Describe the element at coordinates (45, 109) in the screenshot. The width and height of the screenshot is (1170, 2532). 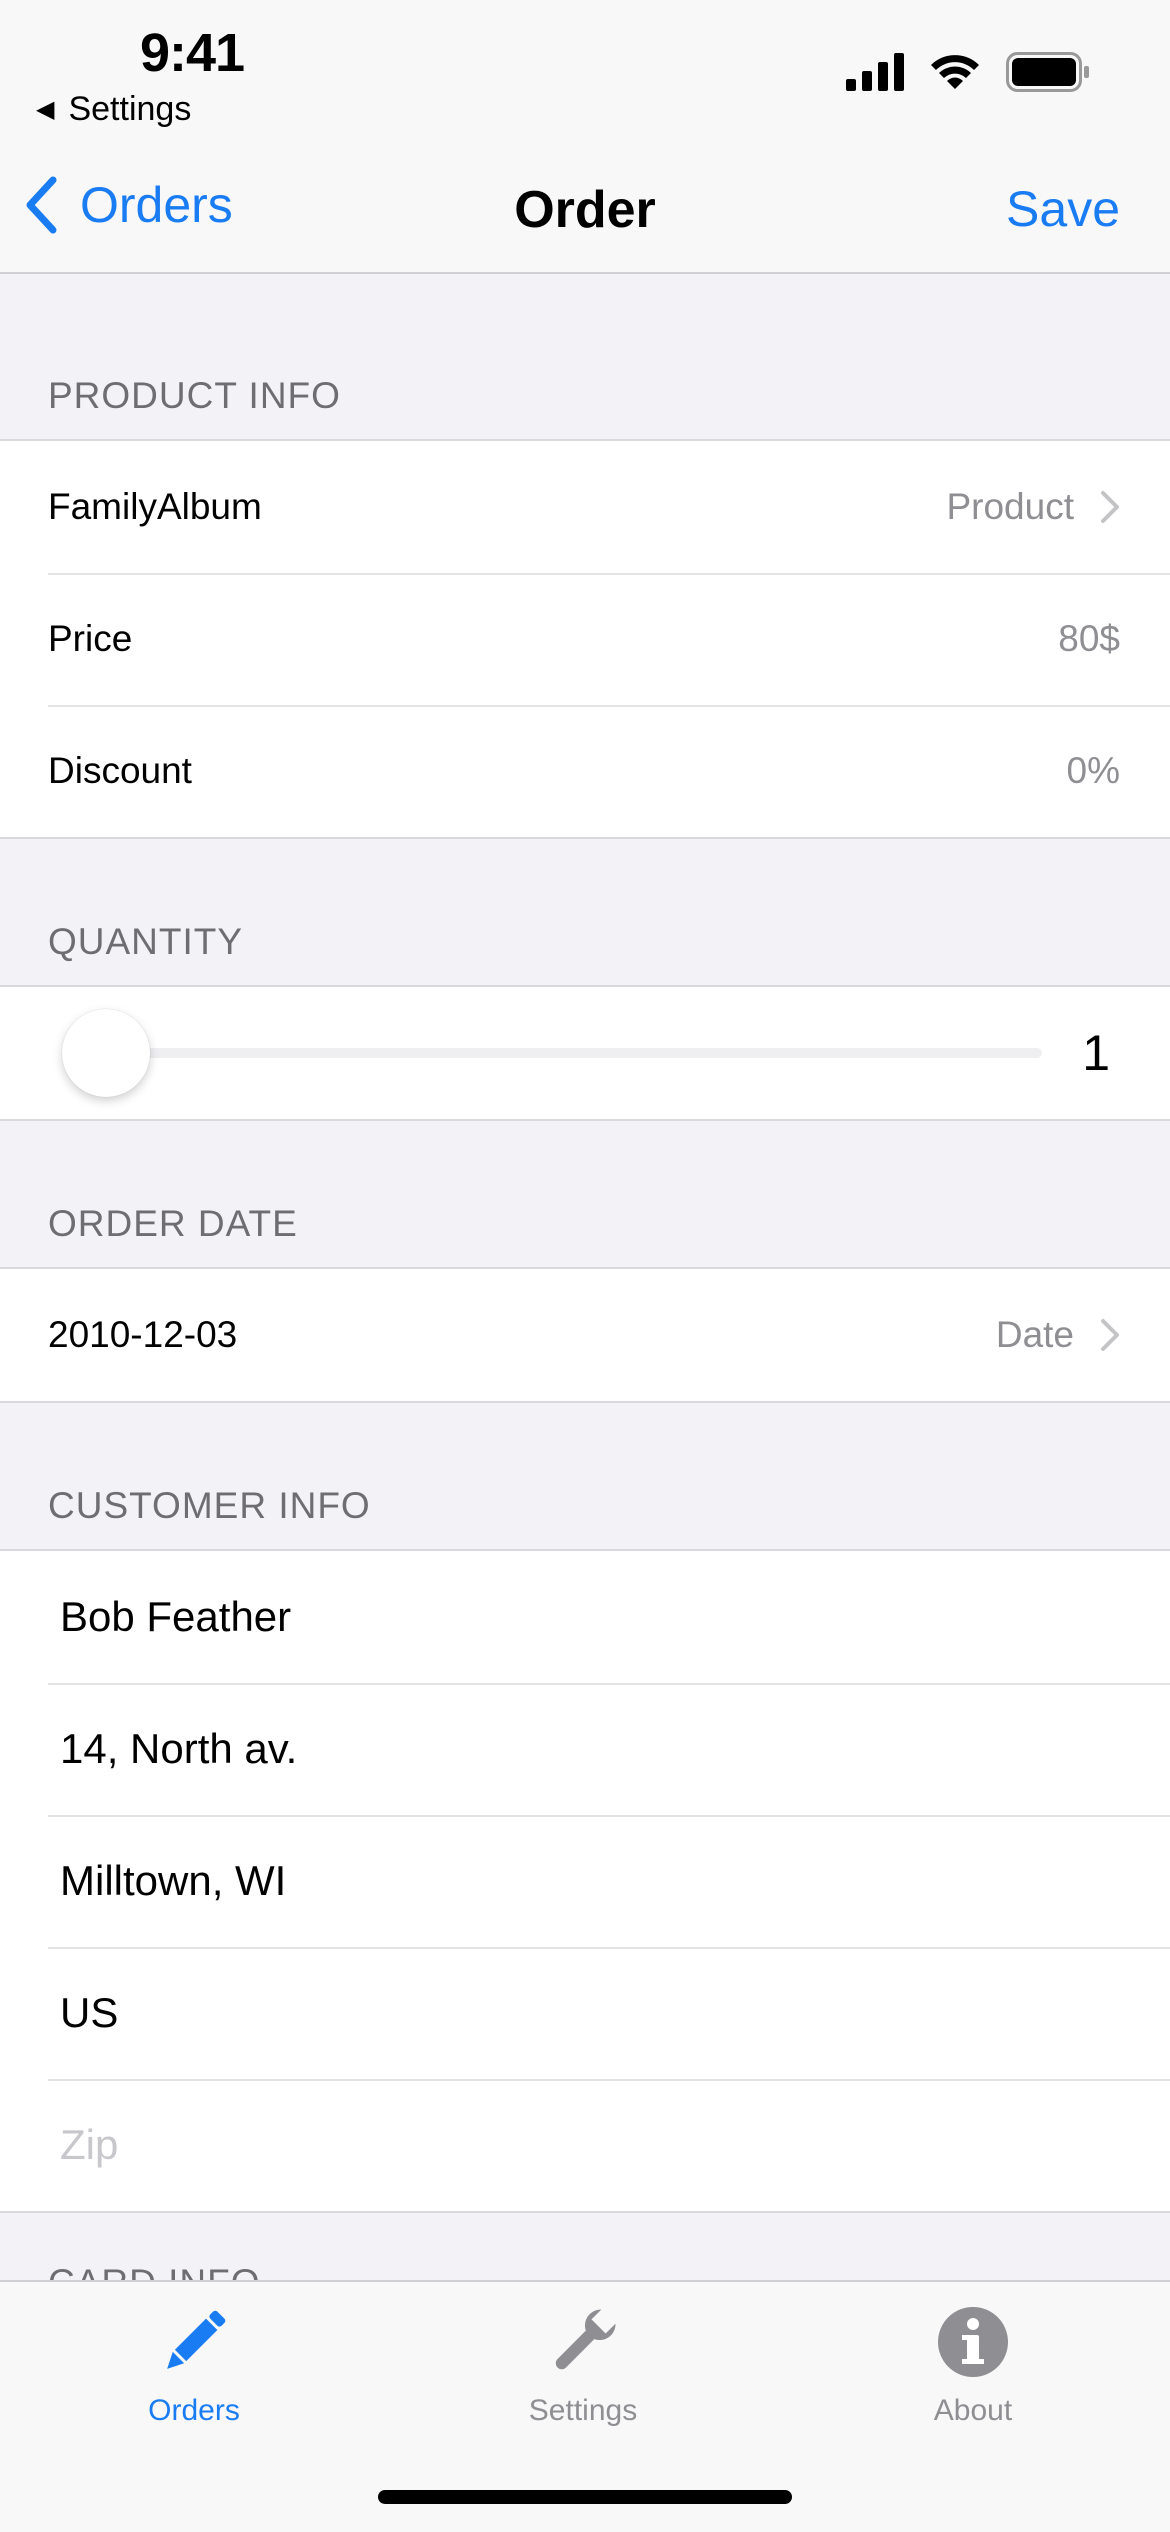
I see `back-triangle-icon: ◀` at that location.